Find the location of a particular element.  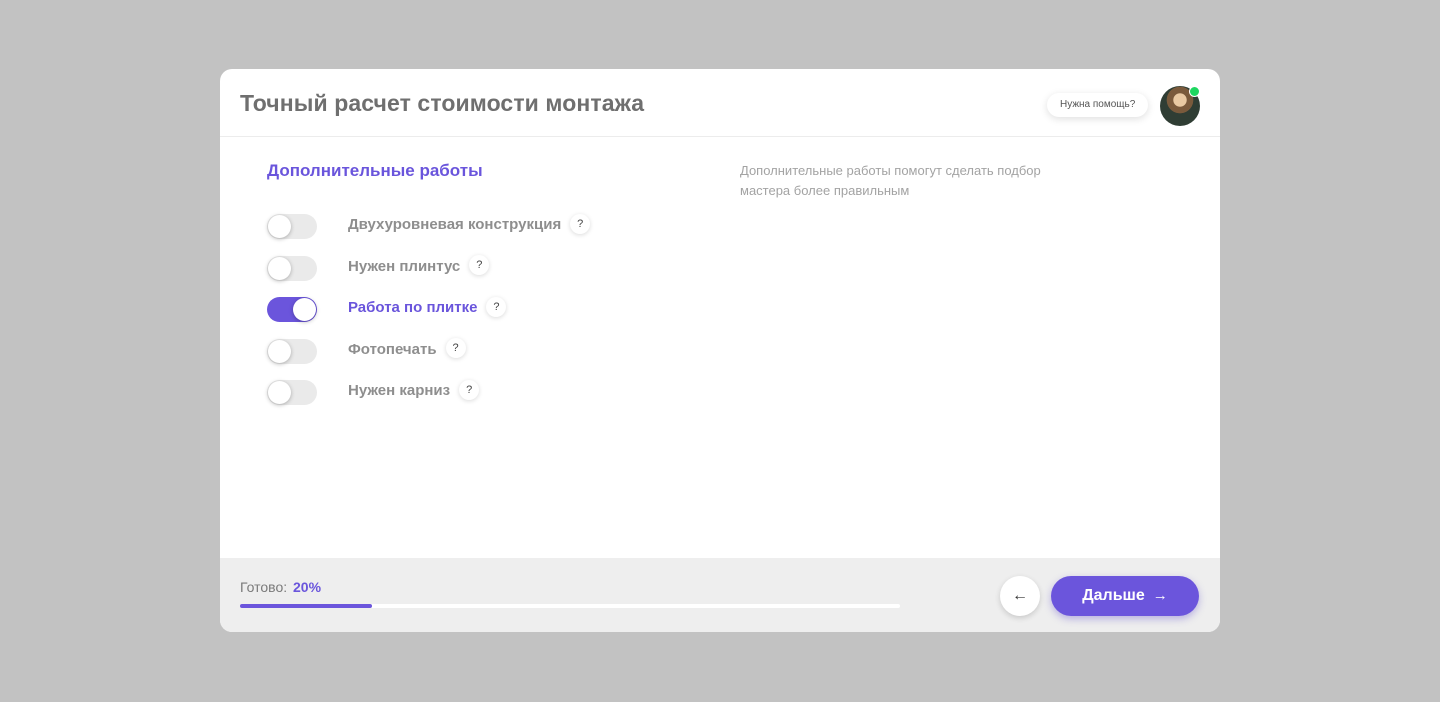

progress-bar is located at coordinates (570, 606).